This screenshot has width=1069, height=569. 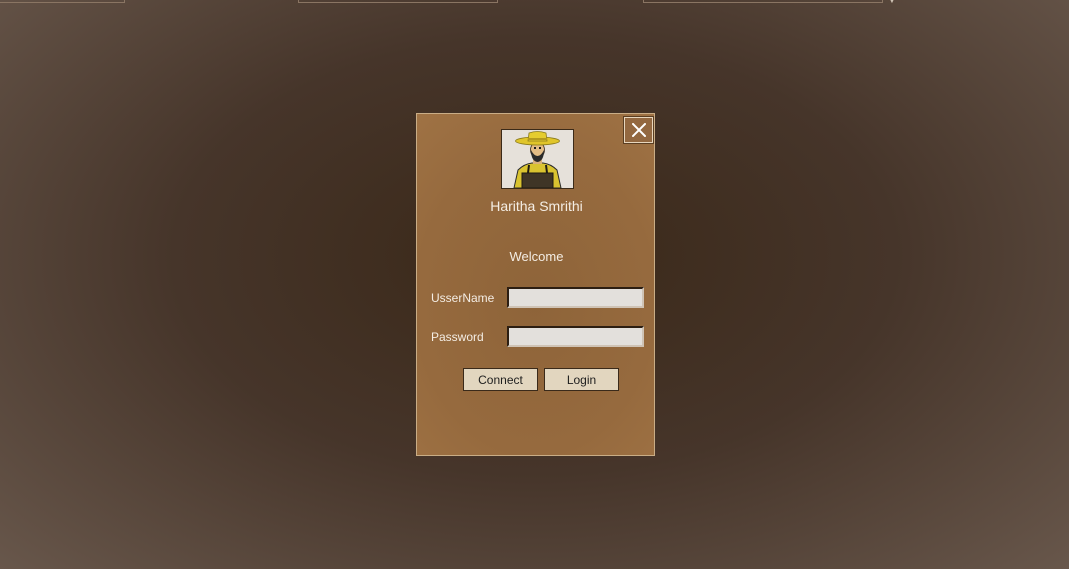 I want to click on background-dropdown, so click(x=763, y=1).